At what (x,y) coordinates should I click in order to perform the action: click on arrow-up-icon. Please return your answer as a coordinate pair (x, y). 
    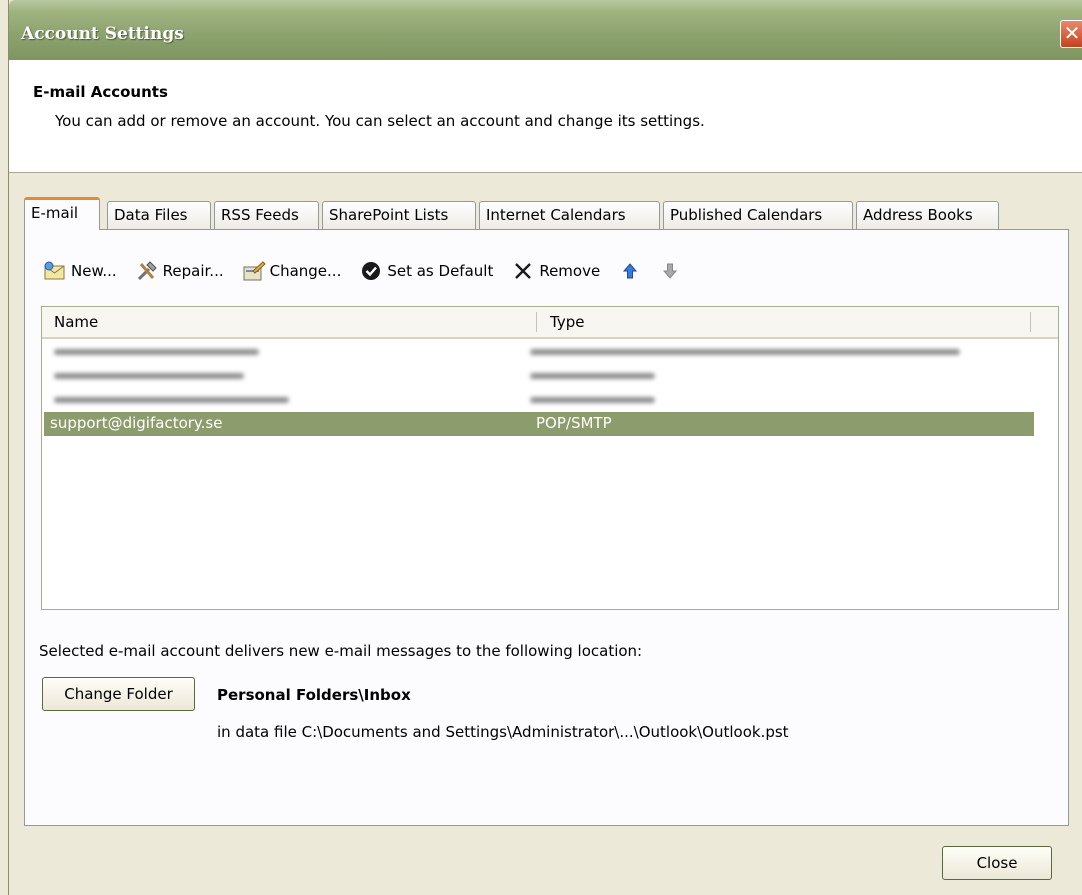
    Looking at the image, I should click on (630, 271).